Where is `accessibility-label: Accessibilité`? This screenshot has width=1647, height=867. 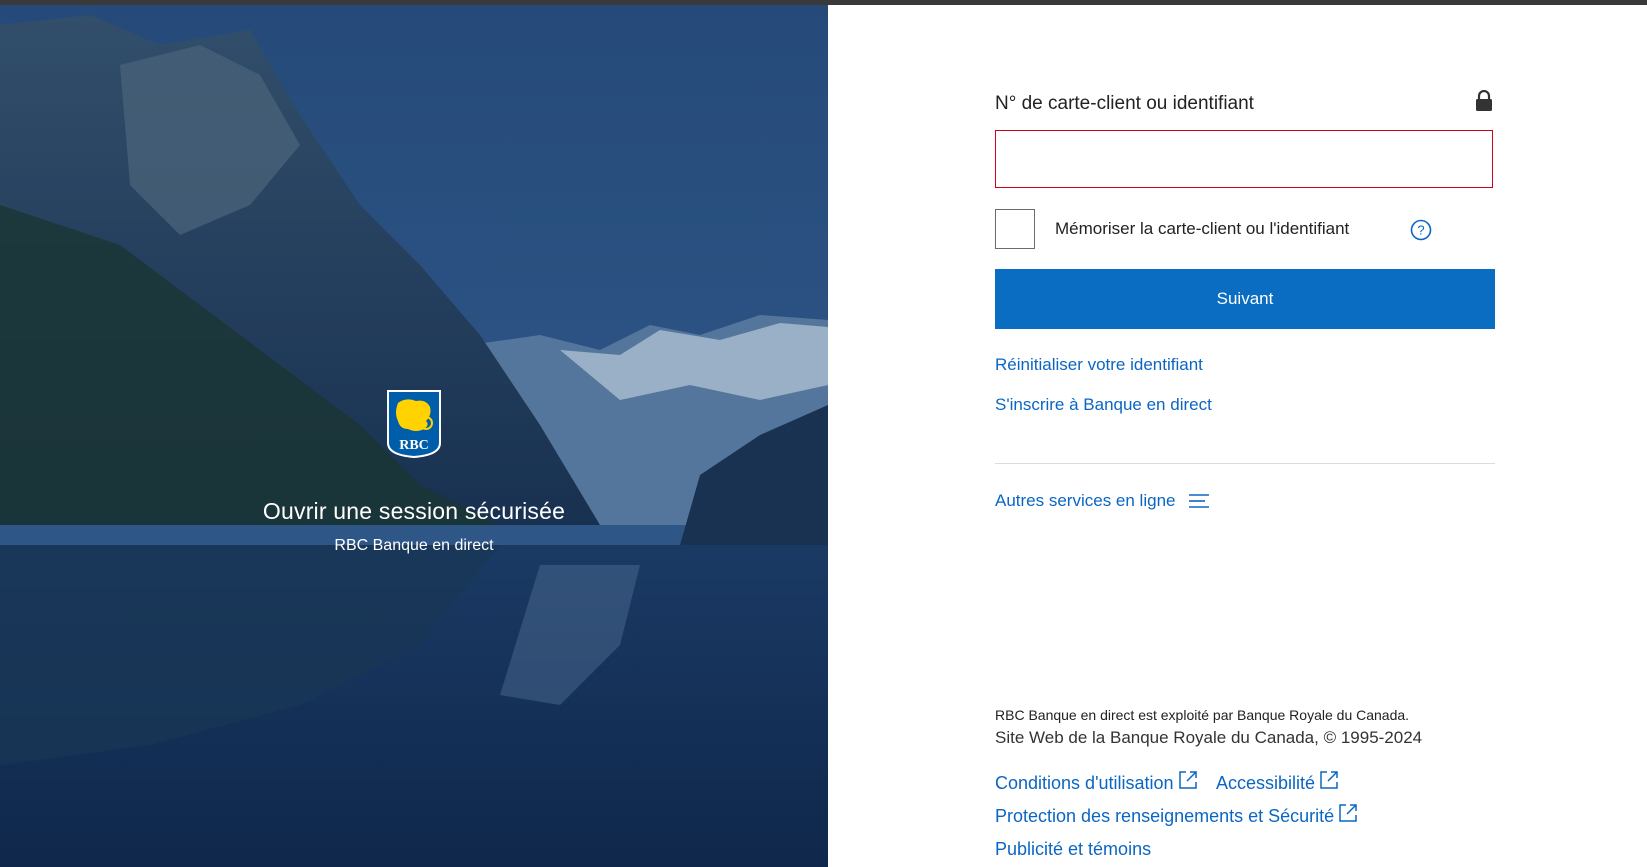 accessibility-label: Accessibilité is located at coordinates (1266, 783).